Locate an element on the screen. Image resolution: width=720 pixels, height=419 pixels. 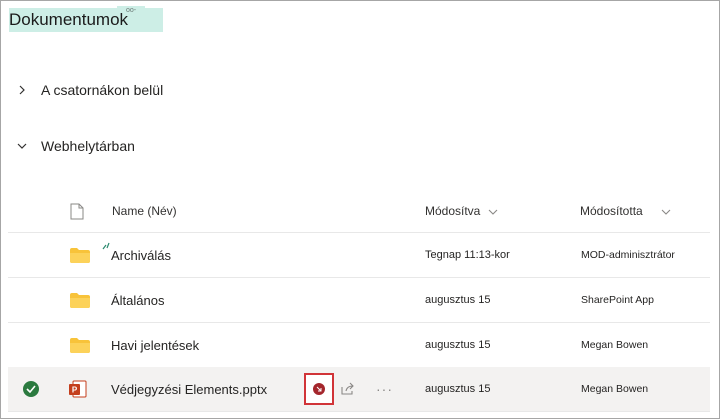
chevron-right-icon is located at coordinates (22, 90).